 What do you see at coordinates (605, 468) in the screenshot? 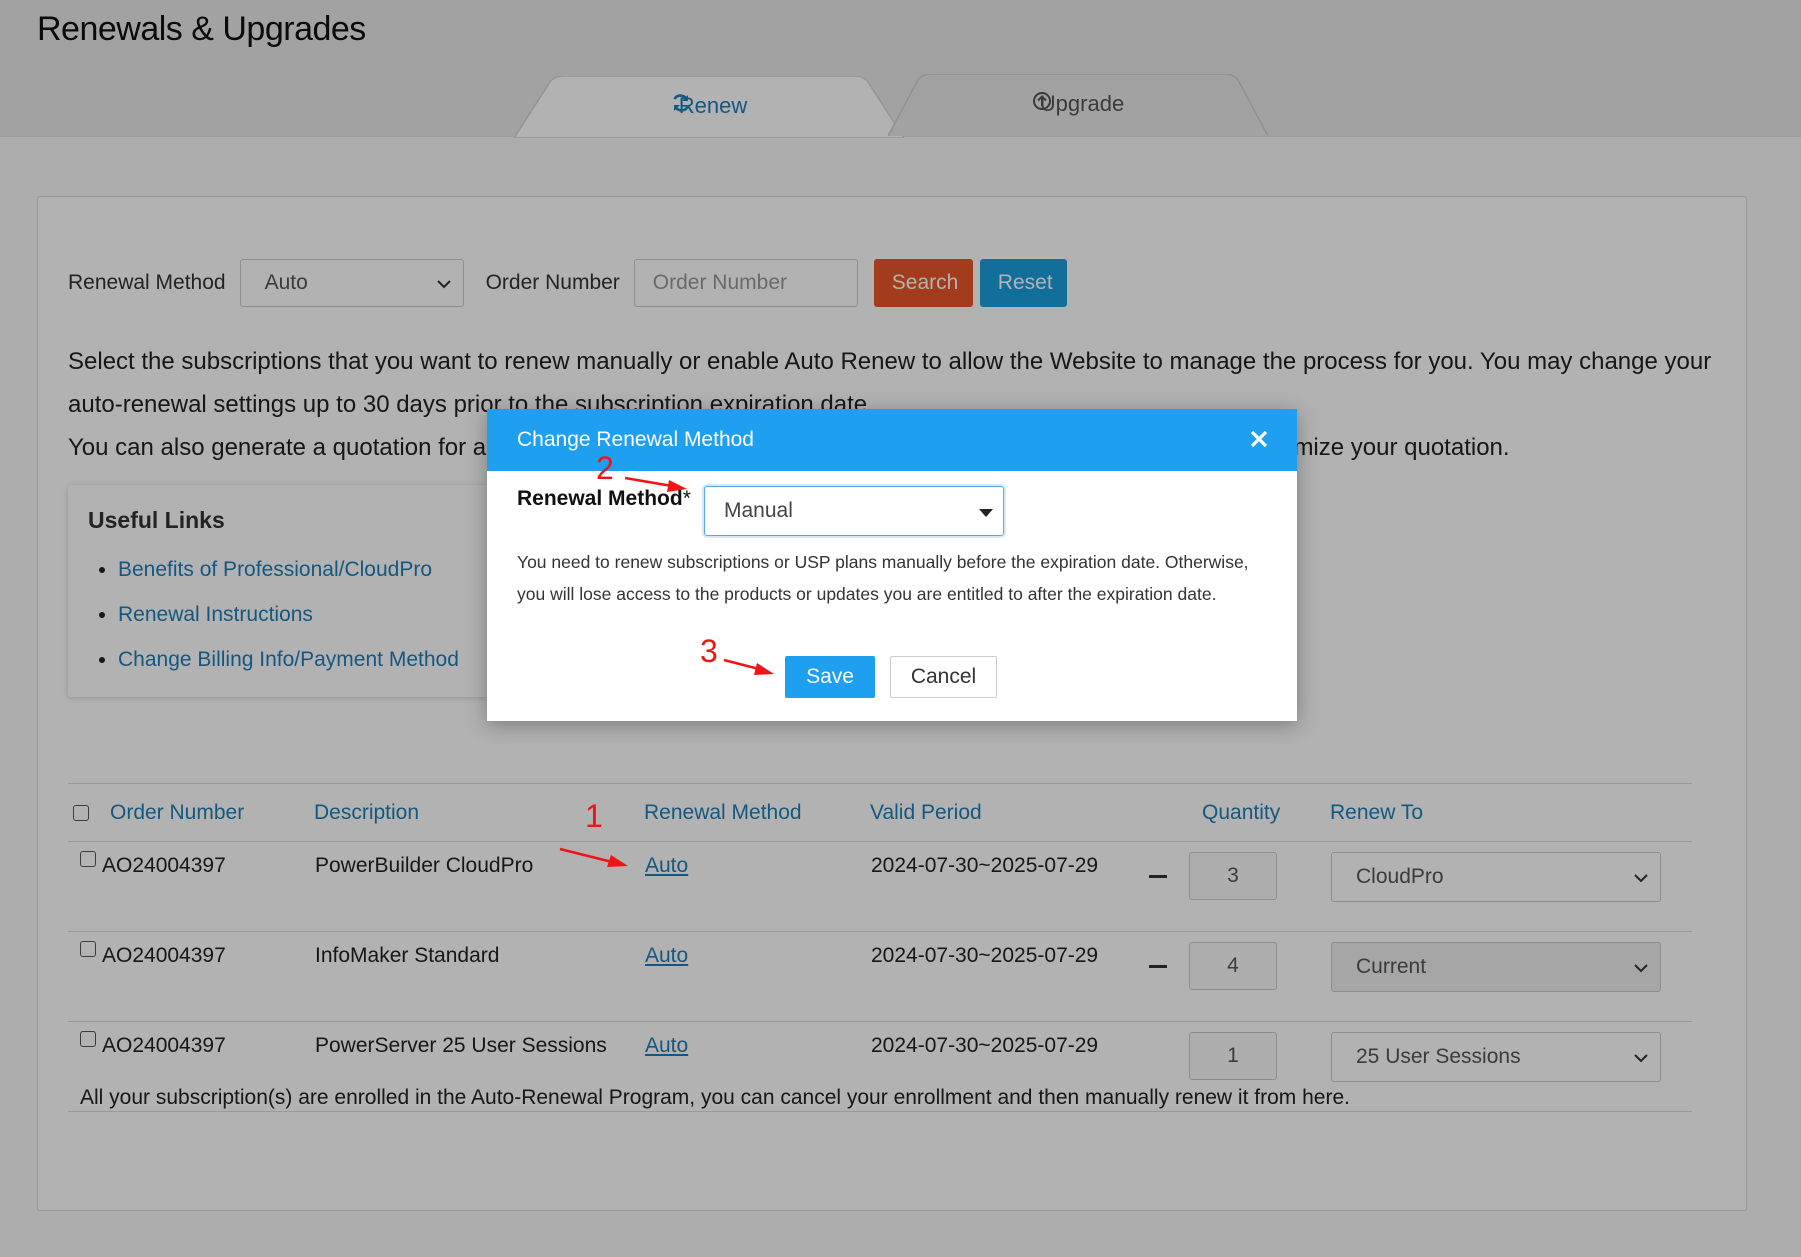
I see `annotation-number-2: 2` at bounding box center [605, 468].